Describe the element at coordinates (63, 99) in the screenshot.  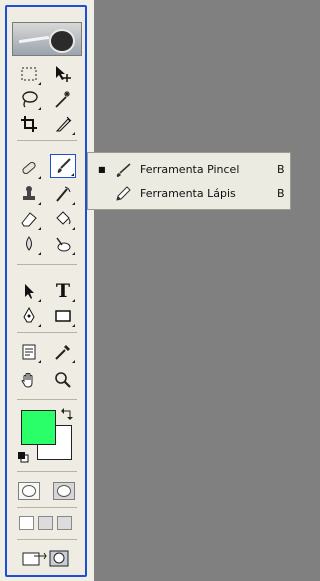
I see `magic-wand-icon` at that location.